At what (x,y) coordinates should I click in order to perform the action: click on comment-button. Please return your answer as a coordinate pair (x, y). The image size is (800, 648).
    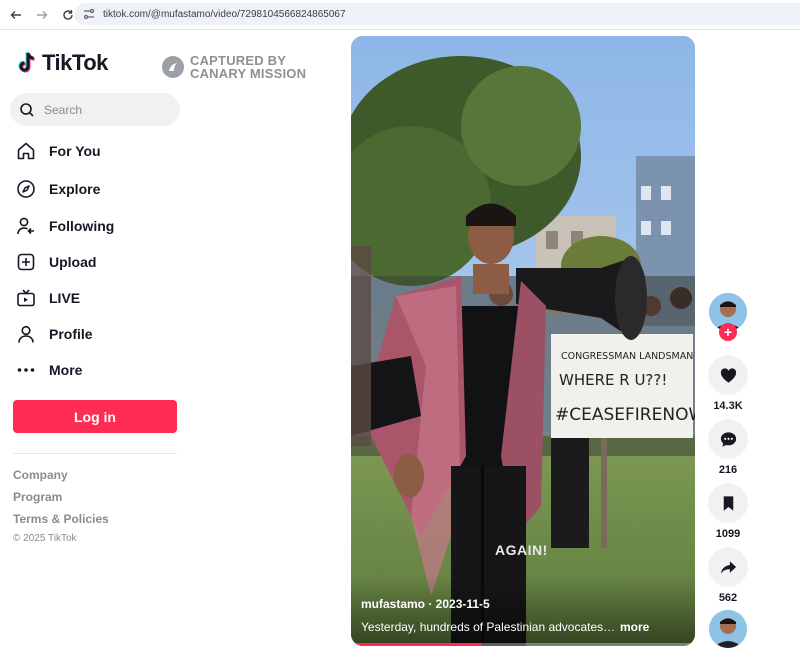
    Looking at the image, I should click on (728, 439).